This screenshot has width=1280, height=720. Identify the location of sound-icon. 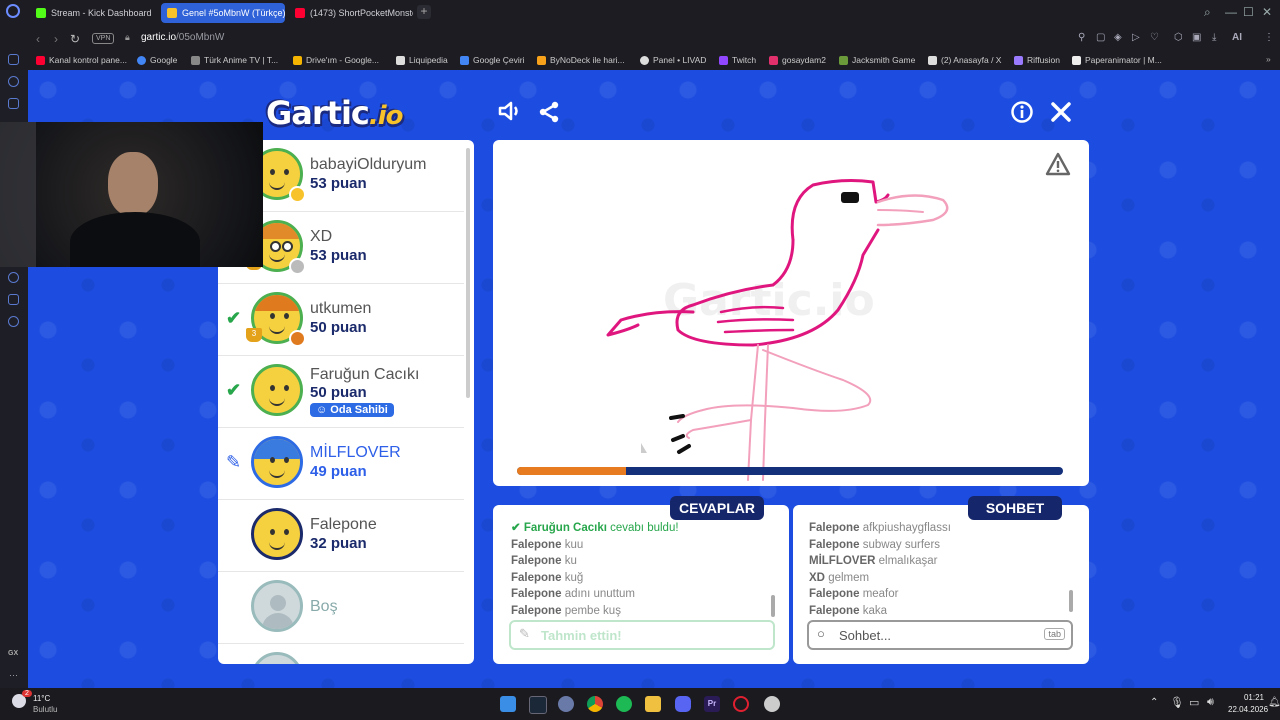
(510, 113).